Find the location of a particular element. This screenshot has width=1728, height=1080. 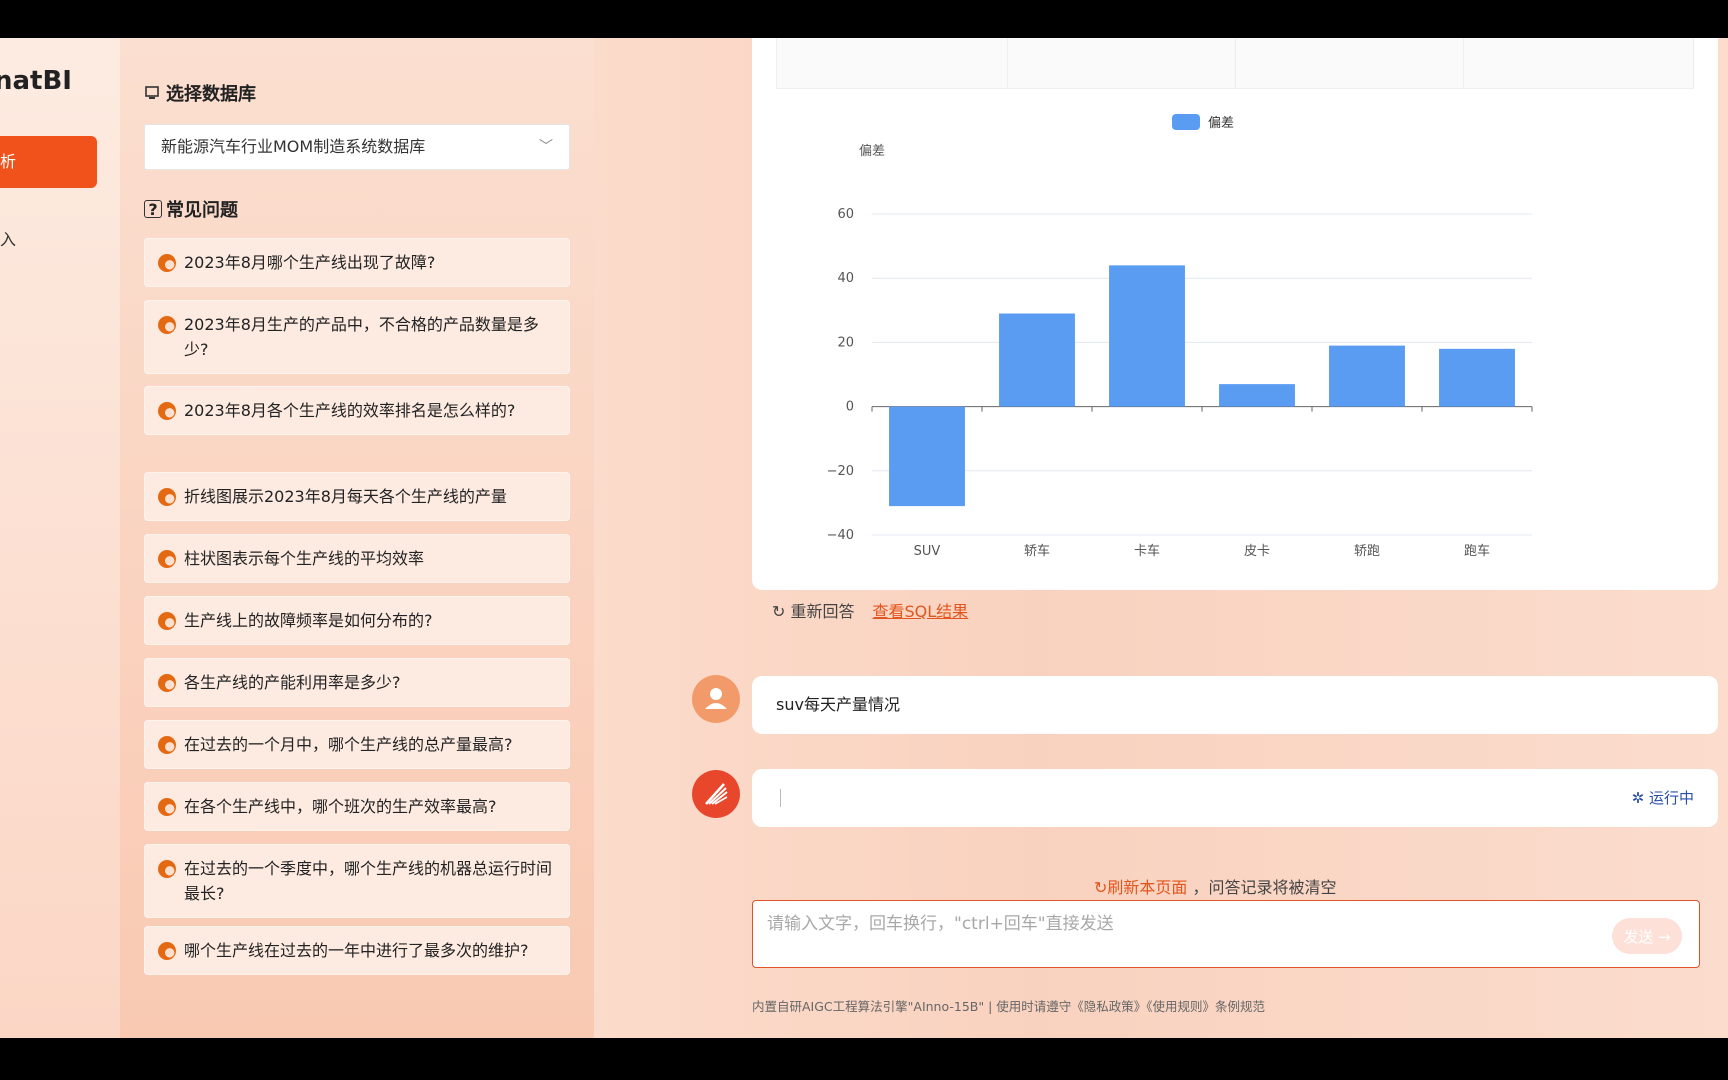

result-table-strip is located at coordinates (1235, 63).